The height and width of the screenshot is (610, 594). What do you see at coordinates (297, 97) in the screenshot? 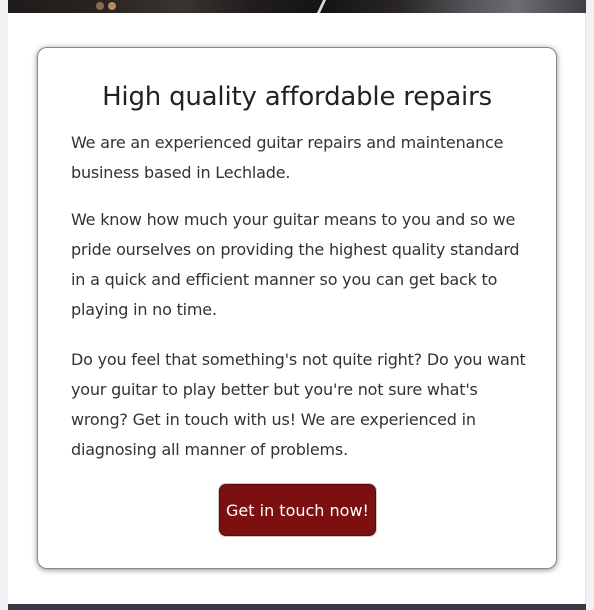
I see `card-title: High quality affordable repairs` at bounding box center [297, 97].